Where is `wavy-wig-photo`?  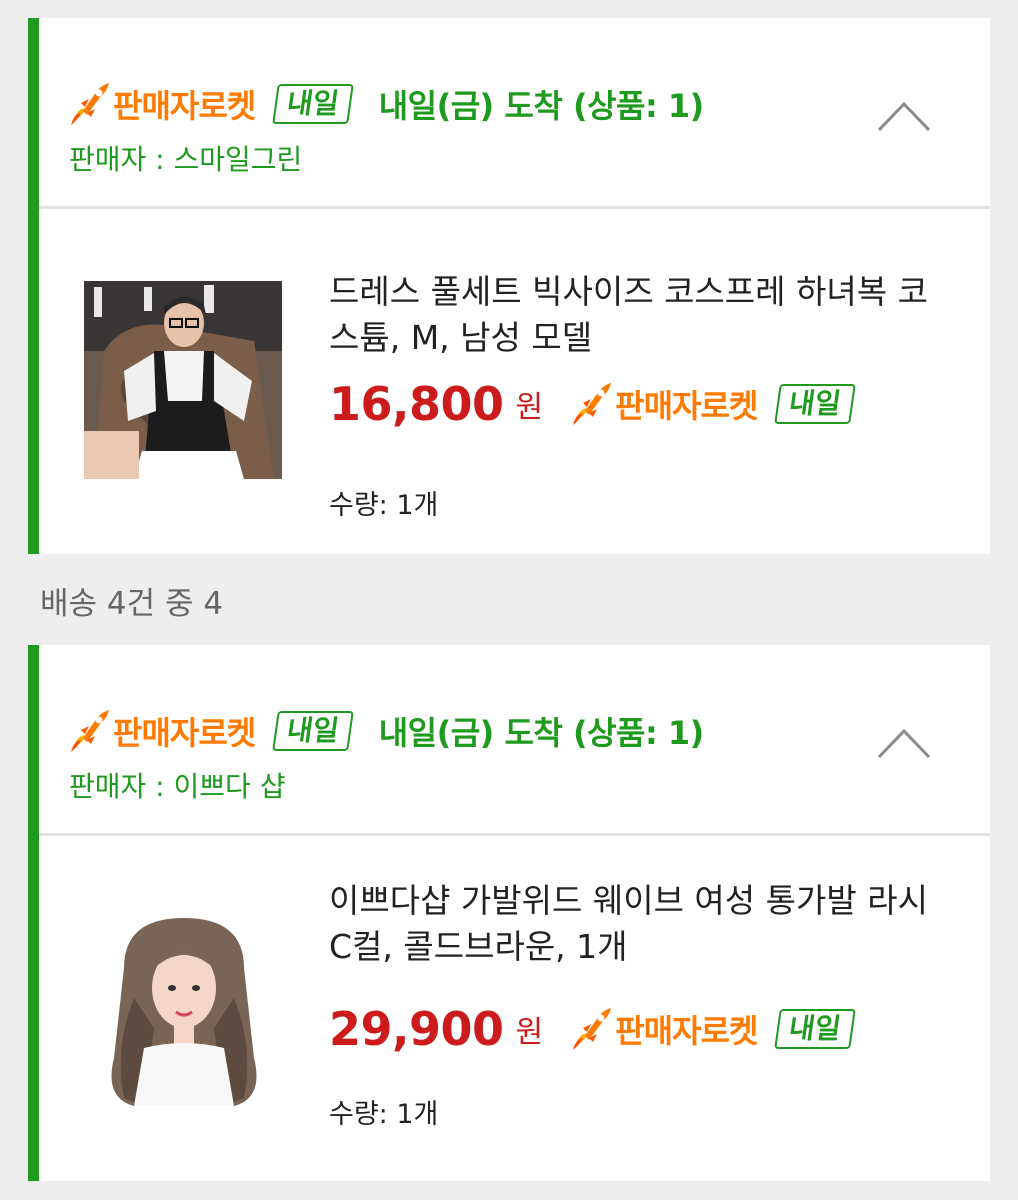 wavy-wig-photo is located at coordinates (183, 1007).